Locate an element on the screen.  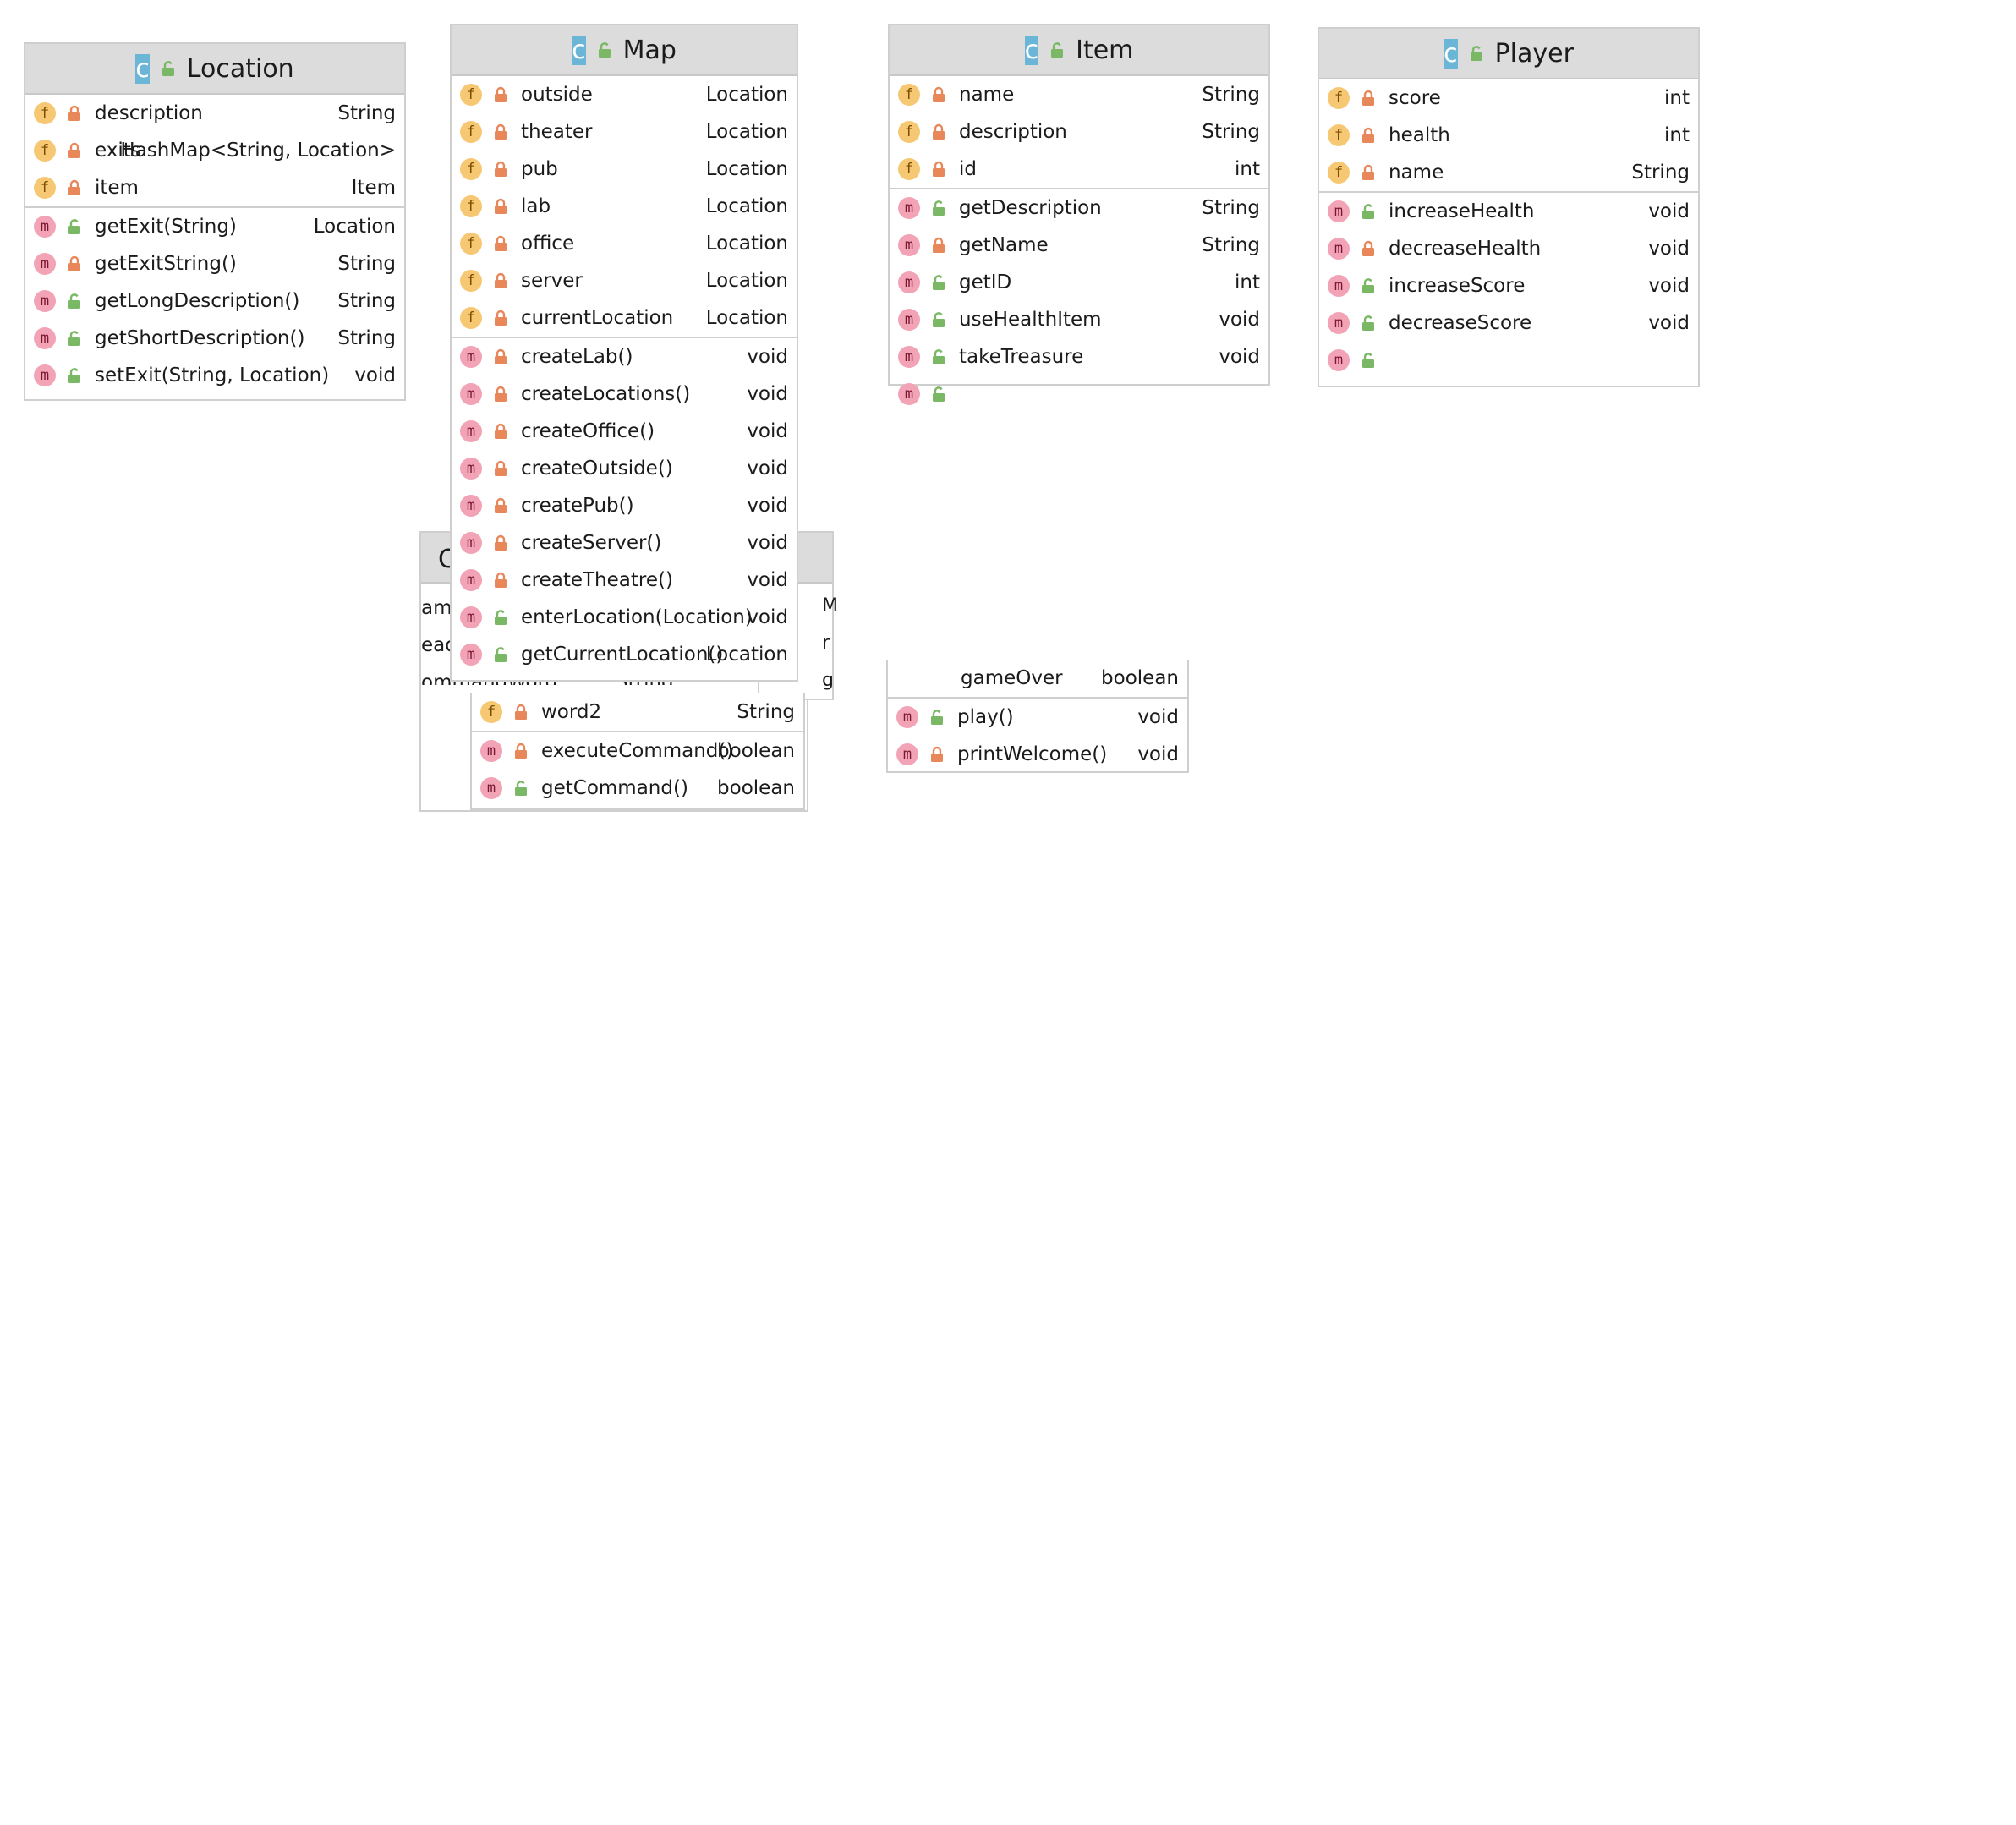
method-row: m play() void is located at coordinates (1037, 717).